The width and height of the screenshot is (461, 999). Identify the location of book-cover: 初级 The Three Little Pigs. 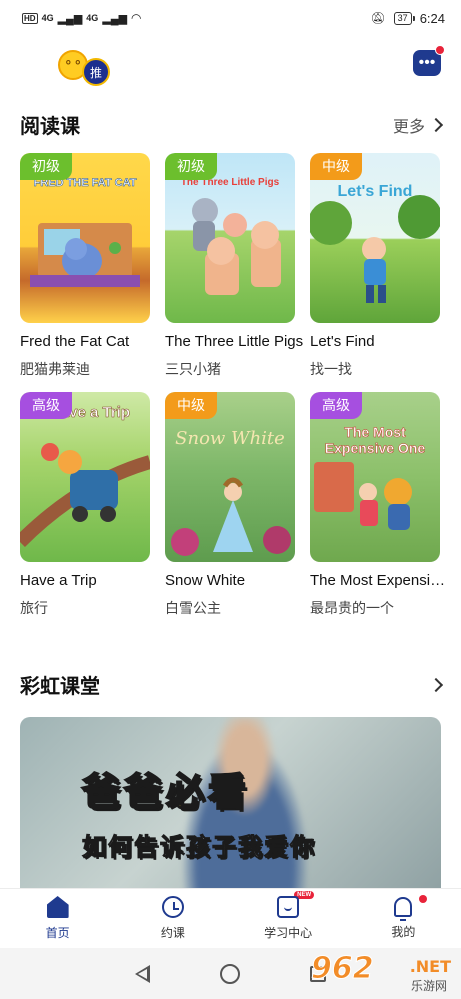
(230, 238).